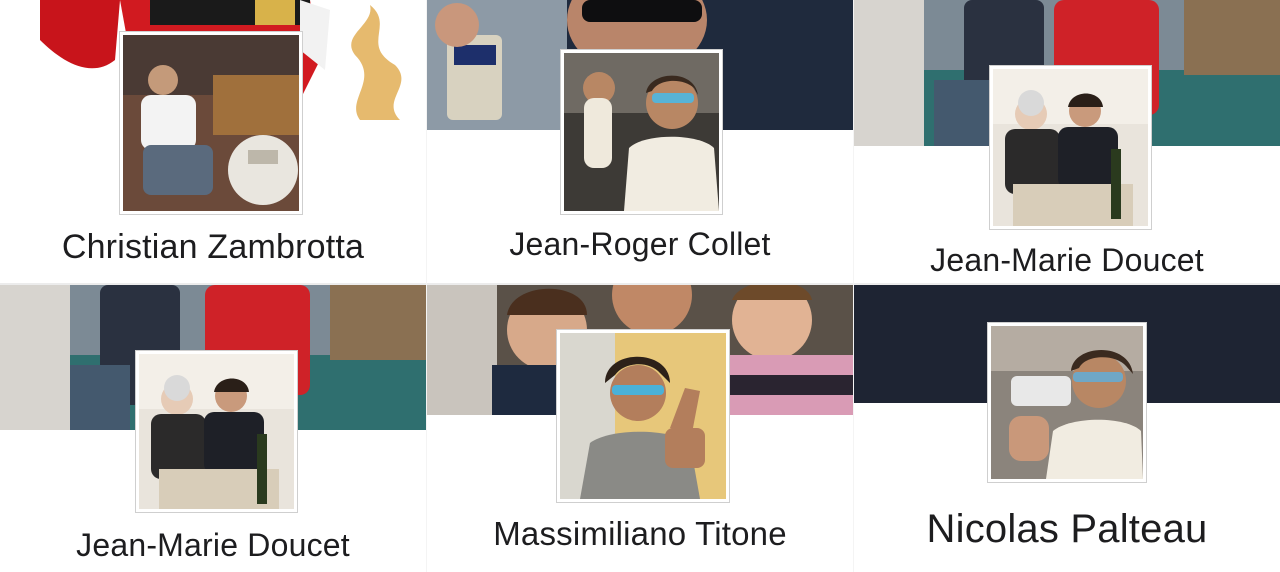 This screenshot has width=1280, height=572. What do you see at coordinates (640, 244) in the screenshot?
I see `profile-name: Jean-Roger Collet` at bounding box center [640, 244].